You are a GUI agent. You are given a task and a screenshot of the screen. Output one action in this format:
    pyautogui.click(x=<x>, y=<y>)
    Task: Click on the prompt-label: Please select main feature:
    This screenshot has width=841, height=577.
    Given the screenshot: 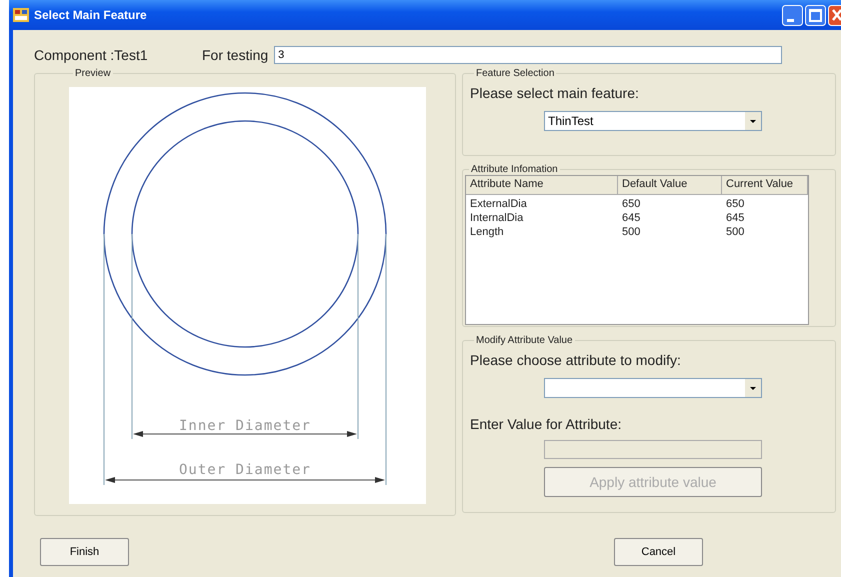 What is the action you would take?
    pyautogui.click(x=555, y=93)
    